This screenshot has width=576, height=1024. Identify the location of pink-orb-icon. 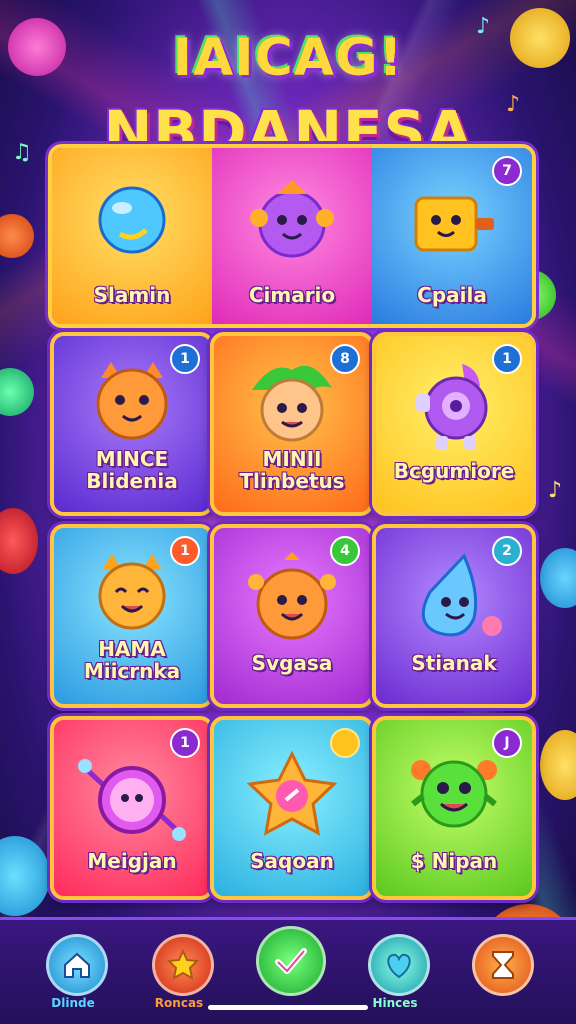
(132, 800).